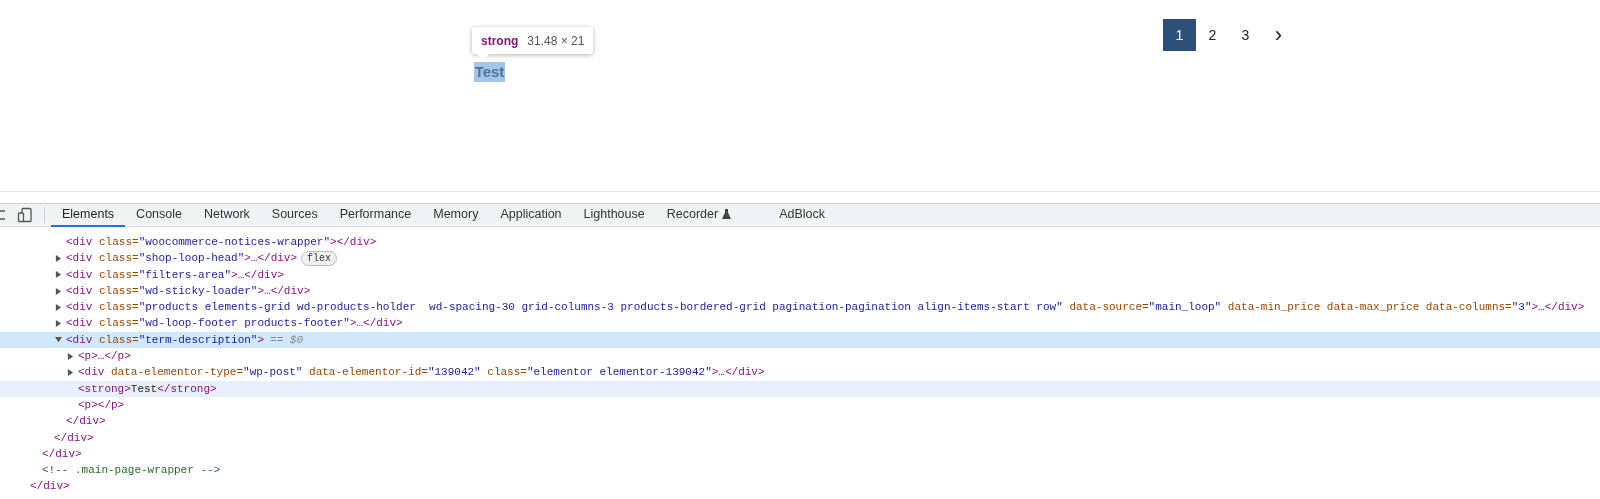 This screenshot has width=1600, height=499. Describe the element at coordinates (175, 274) in the screenshot. I see `html-tag: <div class="filters-area">…</div>` at that location.